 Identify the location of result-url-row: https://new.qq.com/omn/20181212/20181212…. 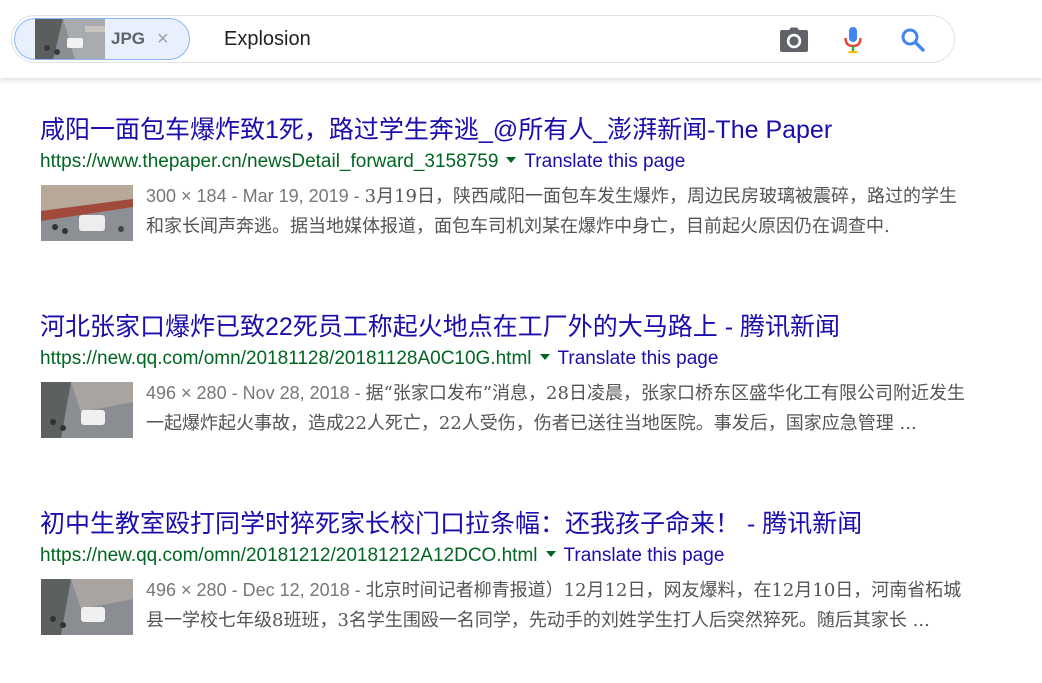
(520, 556).